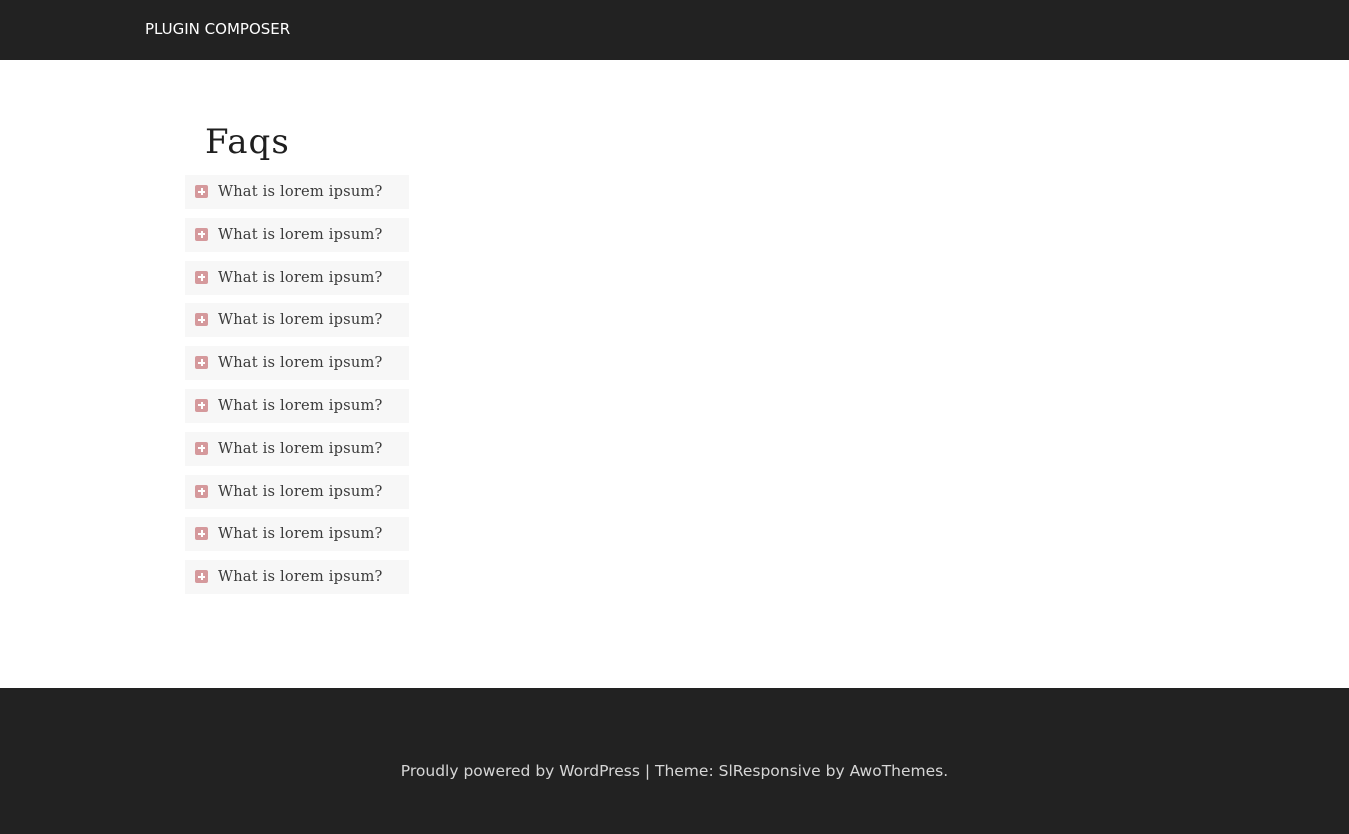 The width and height of the screenshot is (1349, 834). What do you see at coordinates (897, 771) in the screenshot?
I see `author-link: AwoThemes` at bounding box center [897, 771].